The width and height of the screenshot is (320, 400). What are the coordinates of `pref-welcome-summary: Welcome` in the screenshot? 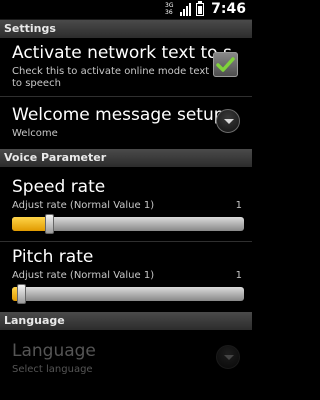 It's located at (35, 133).